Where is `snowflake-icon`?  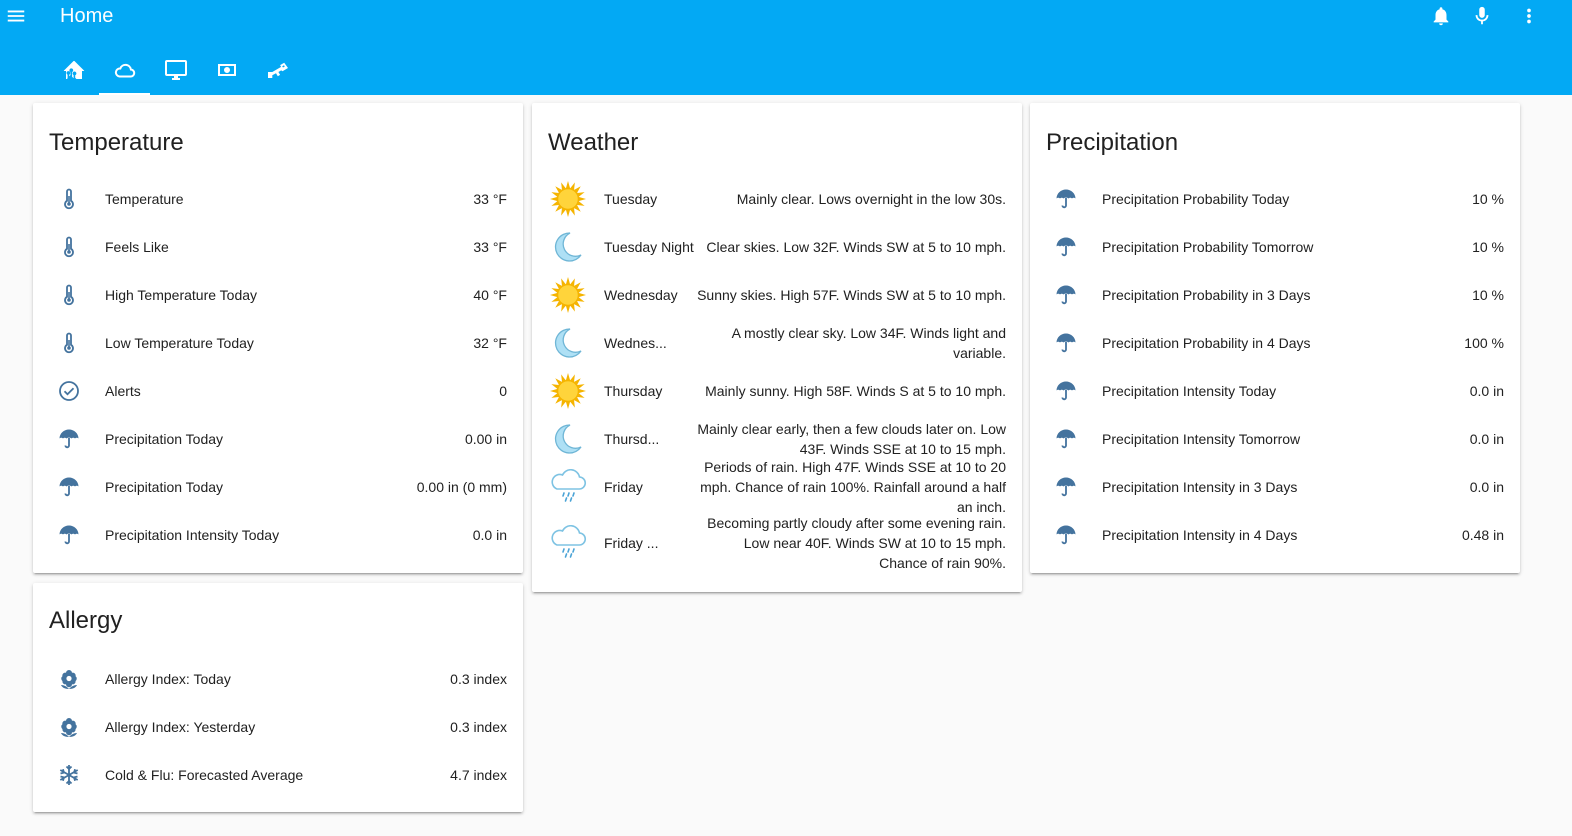 snowflake-icon is located at coordinates (69, 775).